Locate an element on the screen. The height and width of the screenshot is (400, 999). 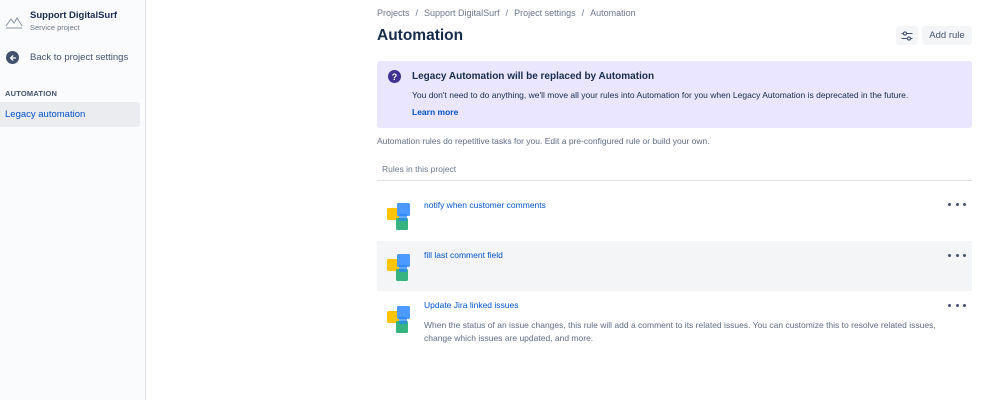
rule-row: notify when customer comments is located at coordinates (674, 215).